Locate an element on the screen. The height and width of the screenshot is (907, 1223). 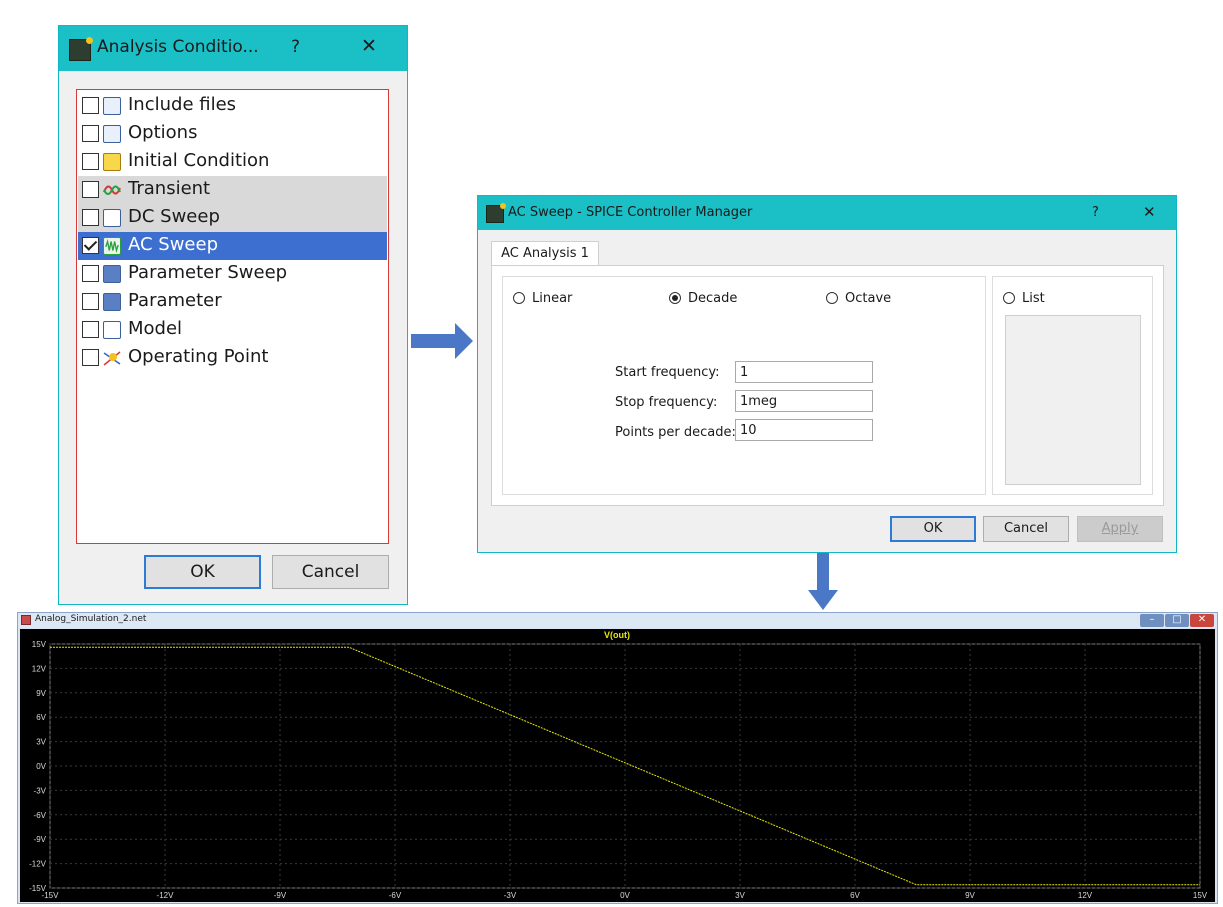
list-group: List is located at coordinates (1072, 385).